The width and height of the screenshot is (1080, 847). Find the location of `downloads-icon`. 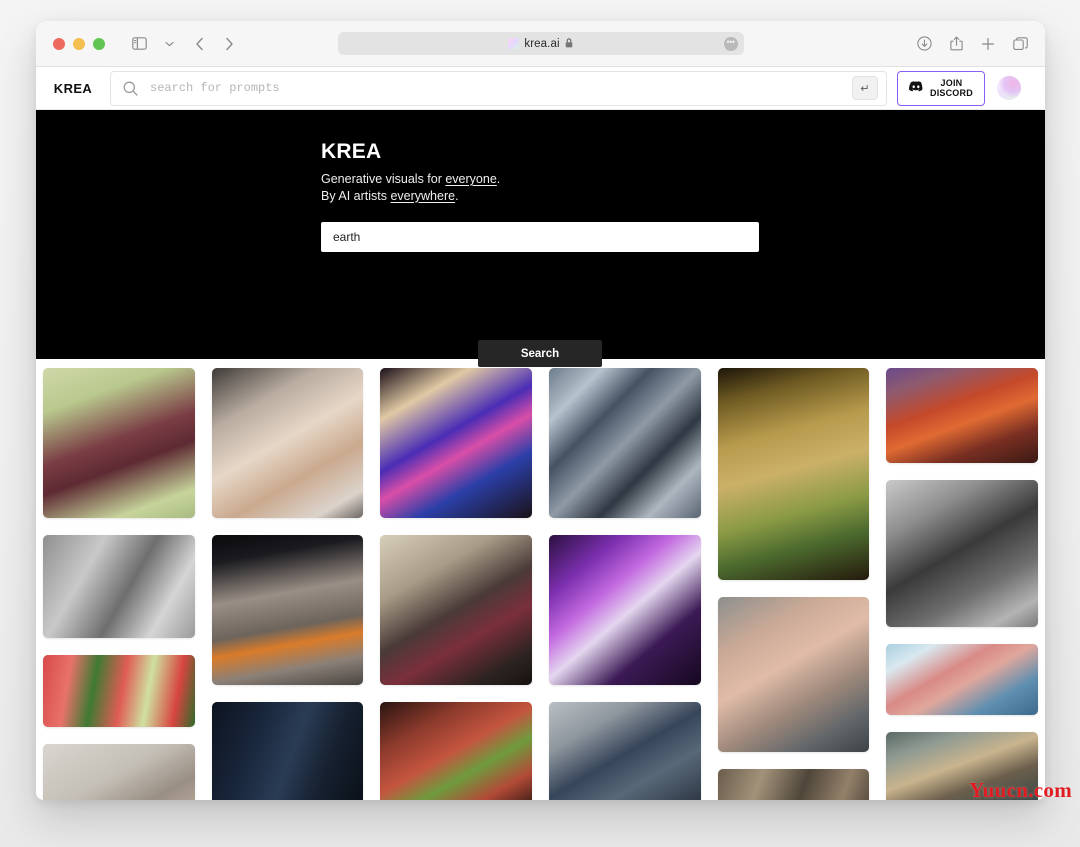

downloads-icon is located at coordinates (924, 44).